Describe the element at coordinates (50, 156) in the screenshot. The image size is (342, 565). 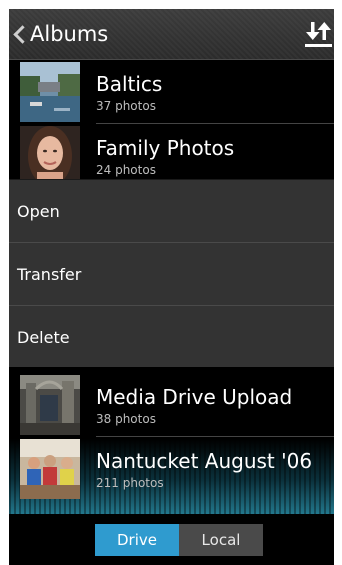
I see `portrait-photo-thumbnail` at that location.